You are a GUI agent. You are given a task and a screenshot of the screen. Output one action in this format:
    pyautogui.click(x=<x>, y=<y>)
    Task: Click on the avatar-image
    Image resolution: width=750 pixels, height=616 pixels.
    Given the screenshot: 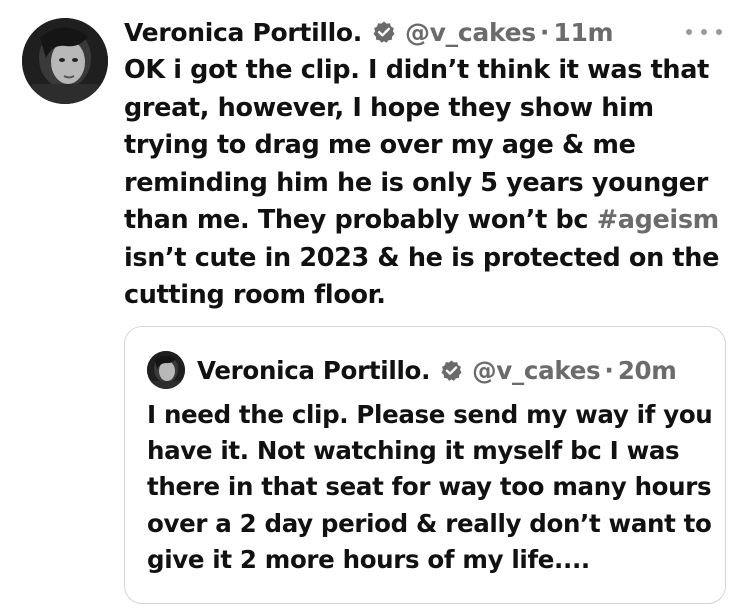 What is the action you would take?
    pyautogui.click(x=65, y=61)
    